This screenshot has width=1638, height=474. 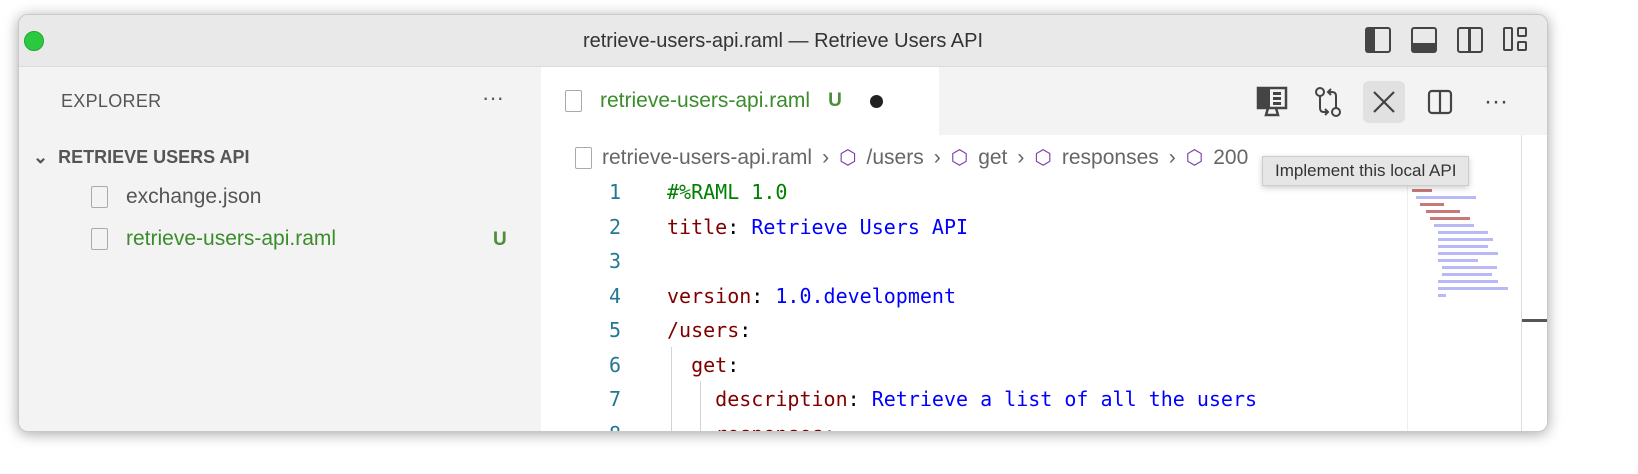 I want to click on line-text: title: Retrieve Users API, so click(x=817, y=227).